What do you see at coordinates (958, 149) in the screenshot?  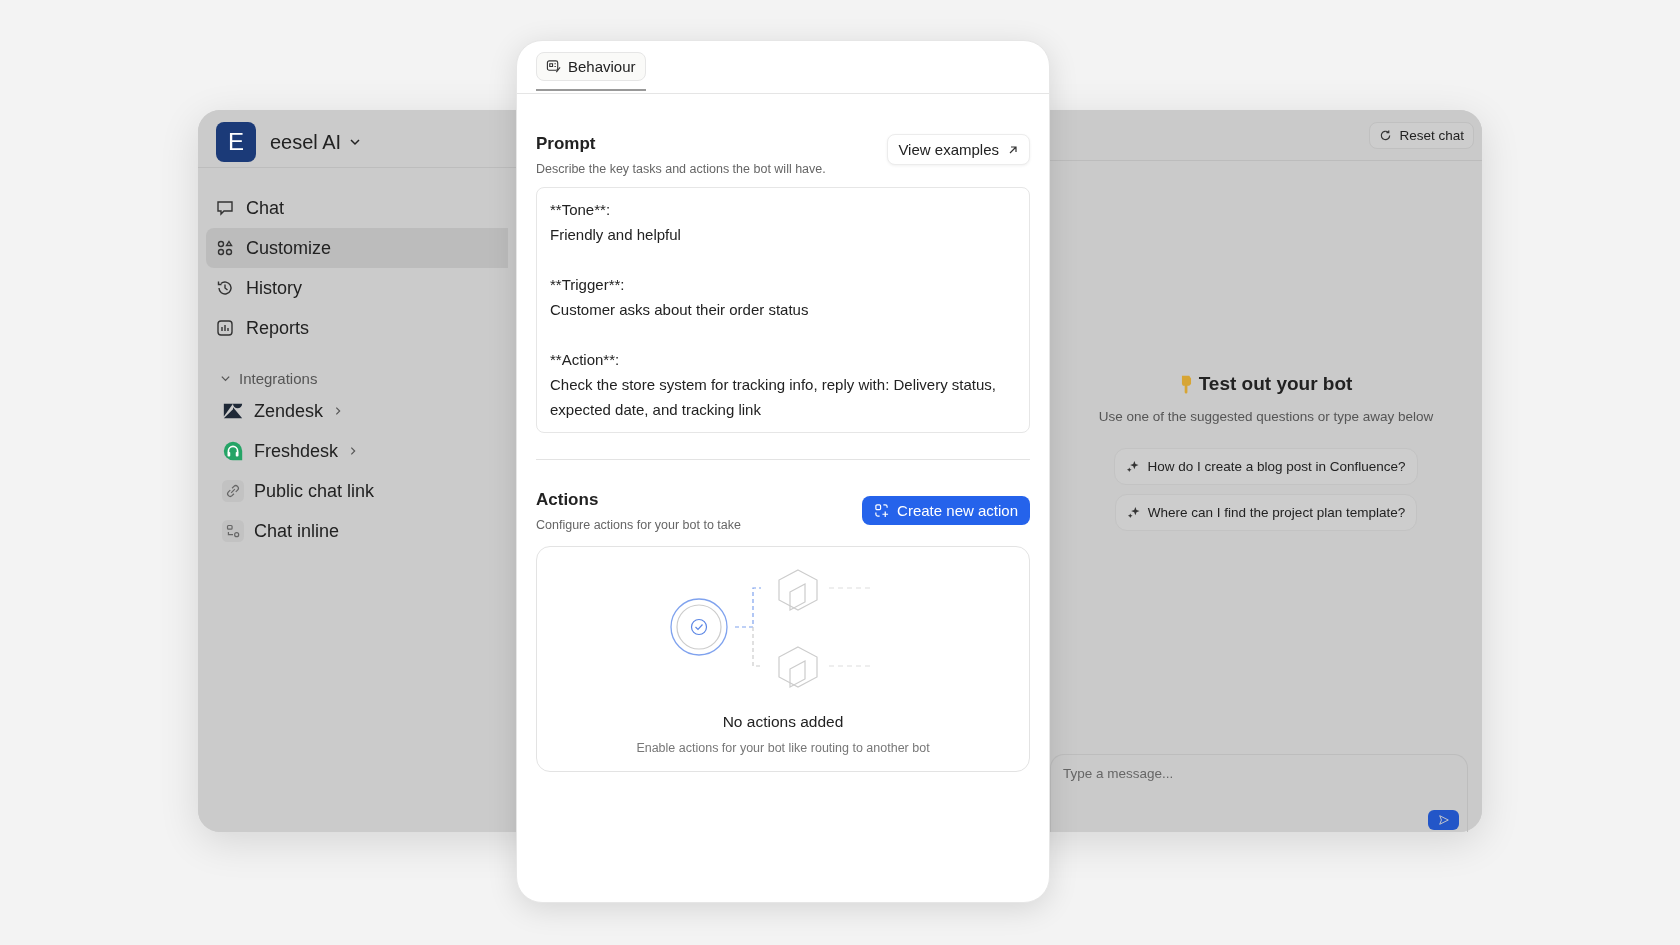 I see `view-examples-button: View examples` at bounding box center [958, 149].